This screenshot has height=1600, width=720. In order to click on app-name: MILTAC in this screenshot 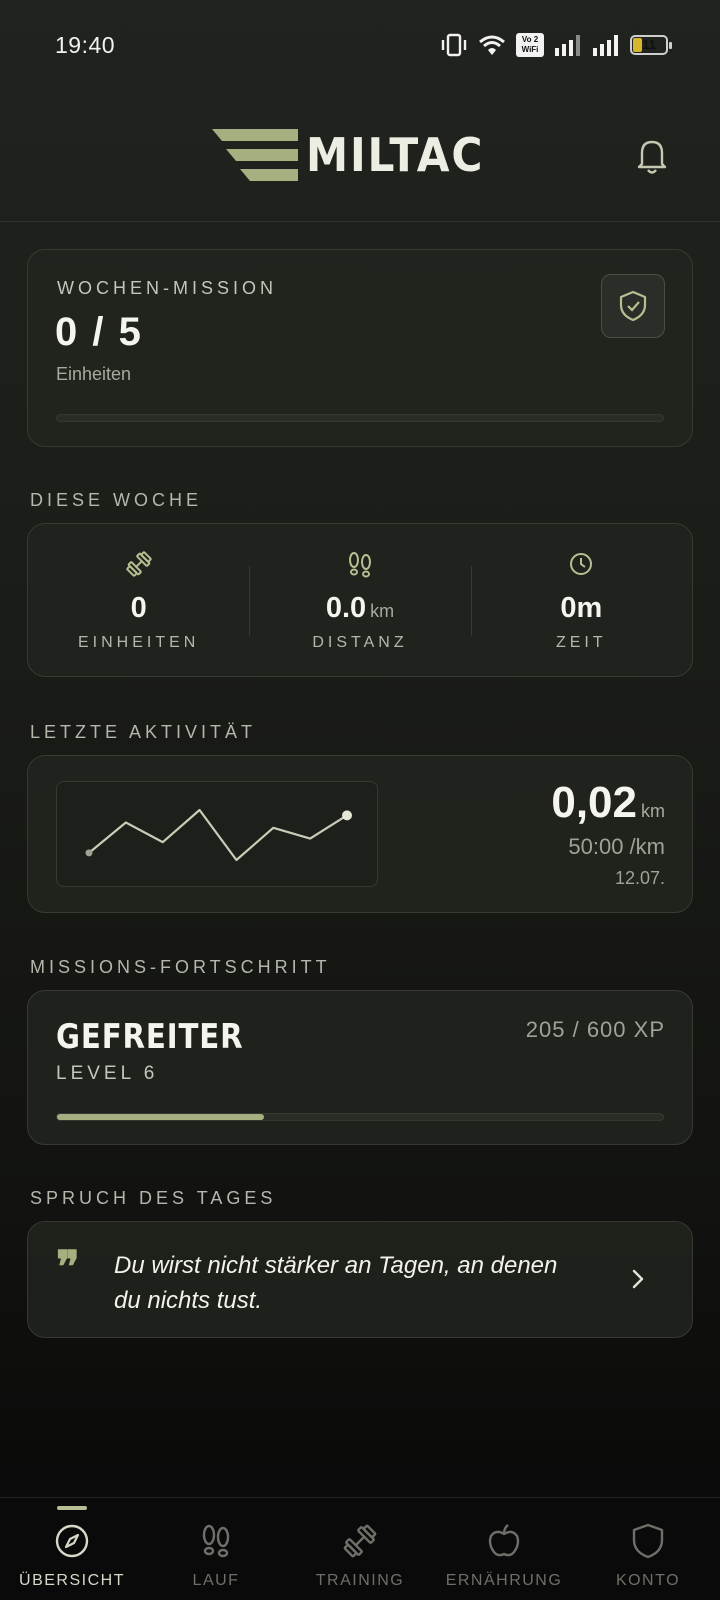, I will do `click(395, 155)`.